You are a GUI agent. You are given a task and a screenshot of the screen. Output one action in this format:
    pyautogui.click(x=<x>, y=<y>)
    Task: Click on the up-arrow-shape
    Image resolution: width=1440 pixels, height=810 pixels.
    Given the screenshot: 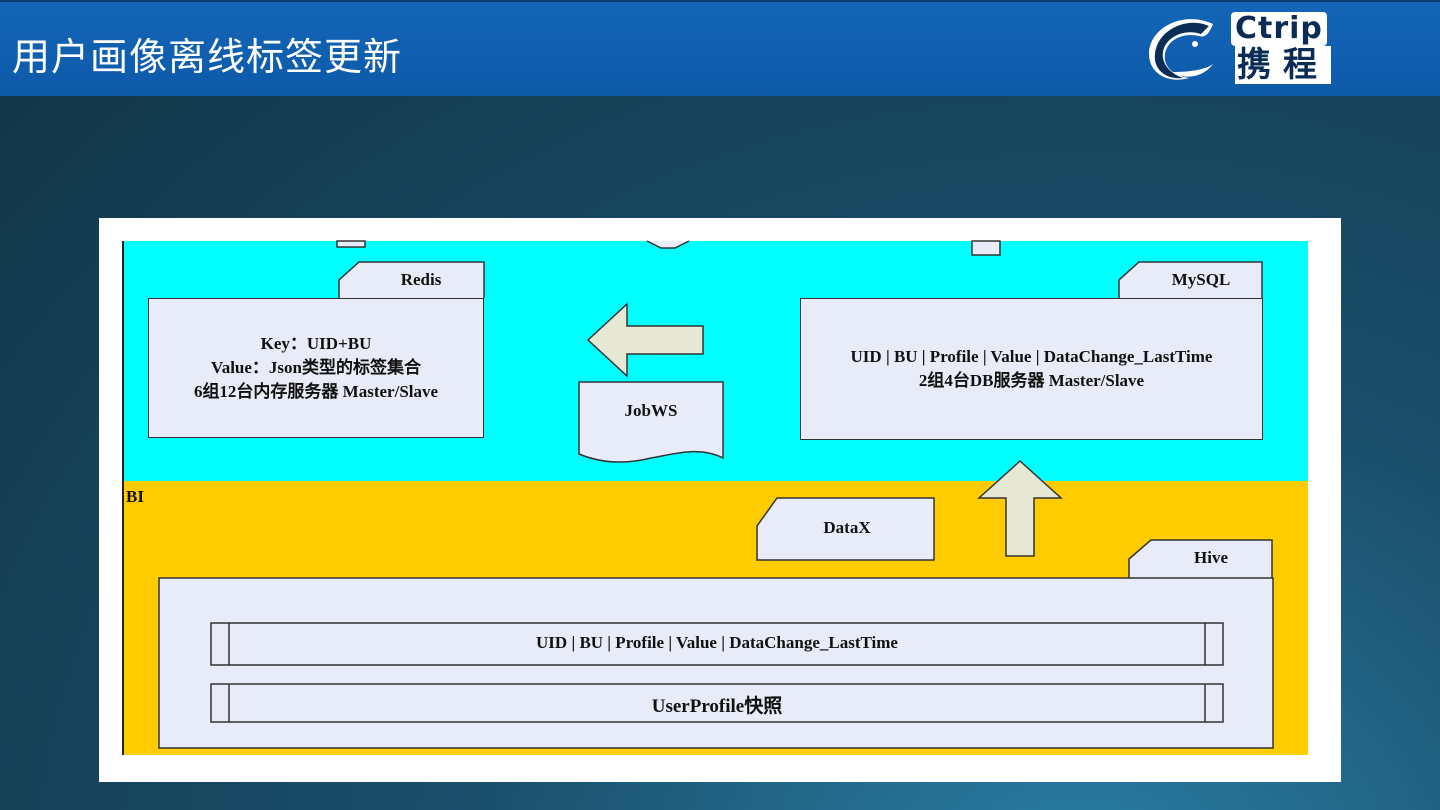 What is the action you would take?
    pyautogui.click(x=1020, y=508)
    